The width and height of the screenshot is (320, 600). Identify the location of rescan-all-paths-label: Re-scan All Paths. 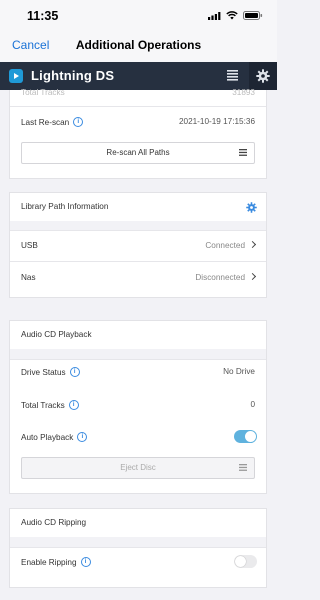
(138, 152).